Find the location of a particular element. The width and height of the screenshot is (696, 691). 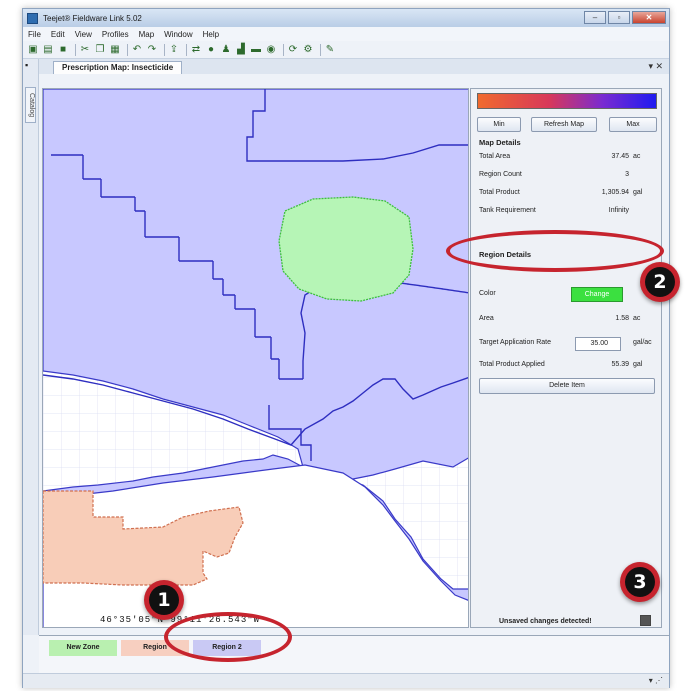

callout-badge-1: 1 is located at coordinates (164, 600).